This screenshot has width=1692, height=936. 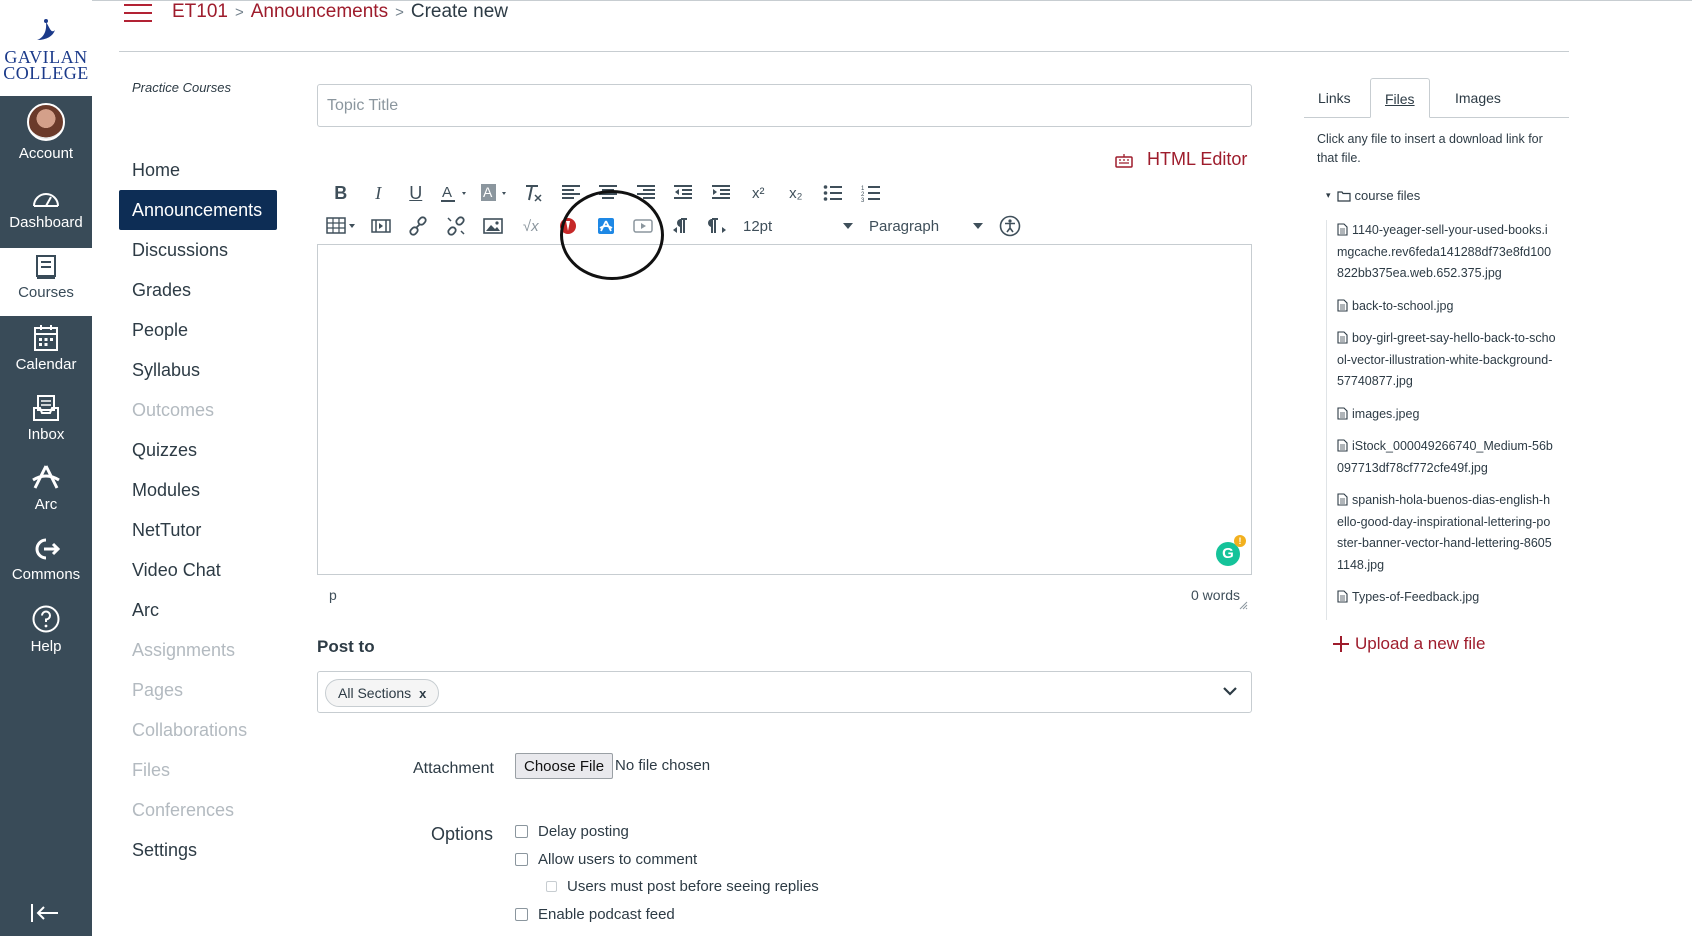 I want to click on course-nav-home: Home, so click(x=198, y=170).